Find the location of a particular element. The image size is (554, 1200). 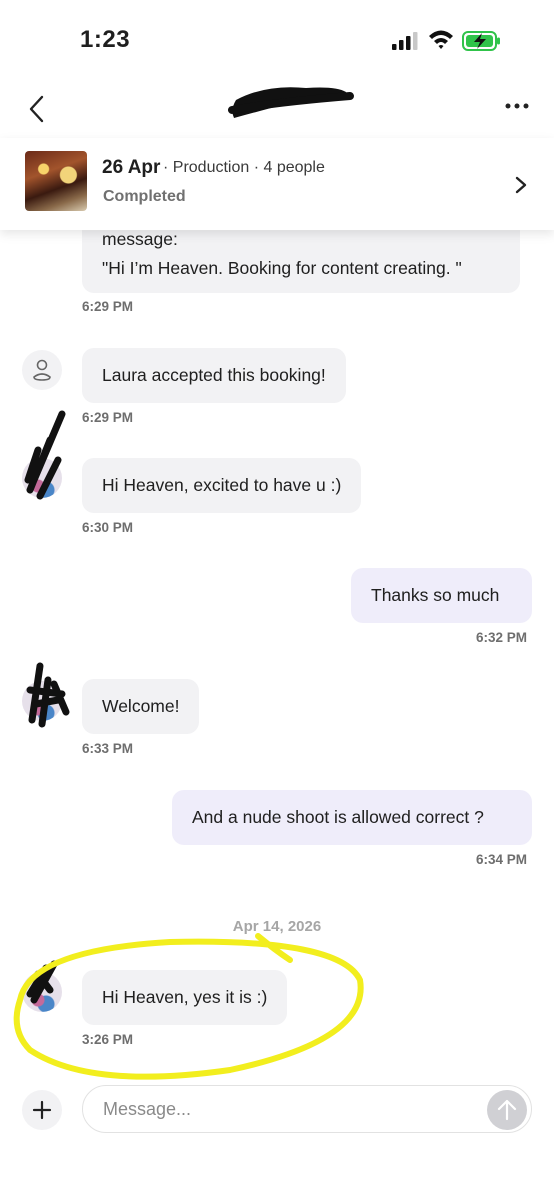

booking-meta: · Production · 4 people is located at coordinates (244, 167).